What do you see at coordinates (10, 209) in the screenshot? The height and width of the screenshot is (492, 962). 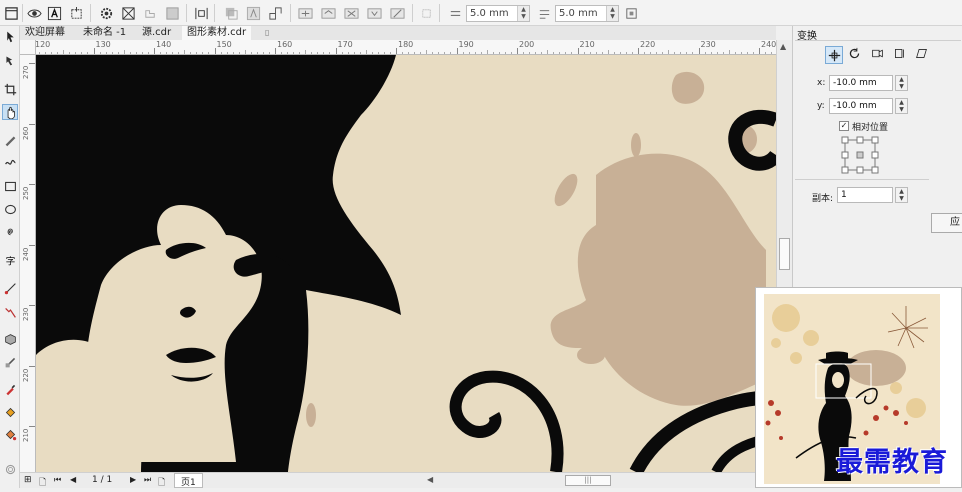 I see `ellipse-tool-icon` at bounding box center [10, 209].